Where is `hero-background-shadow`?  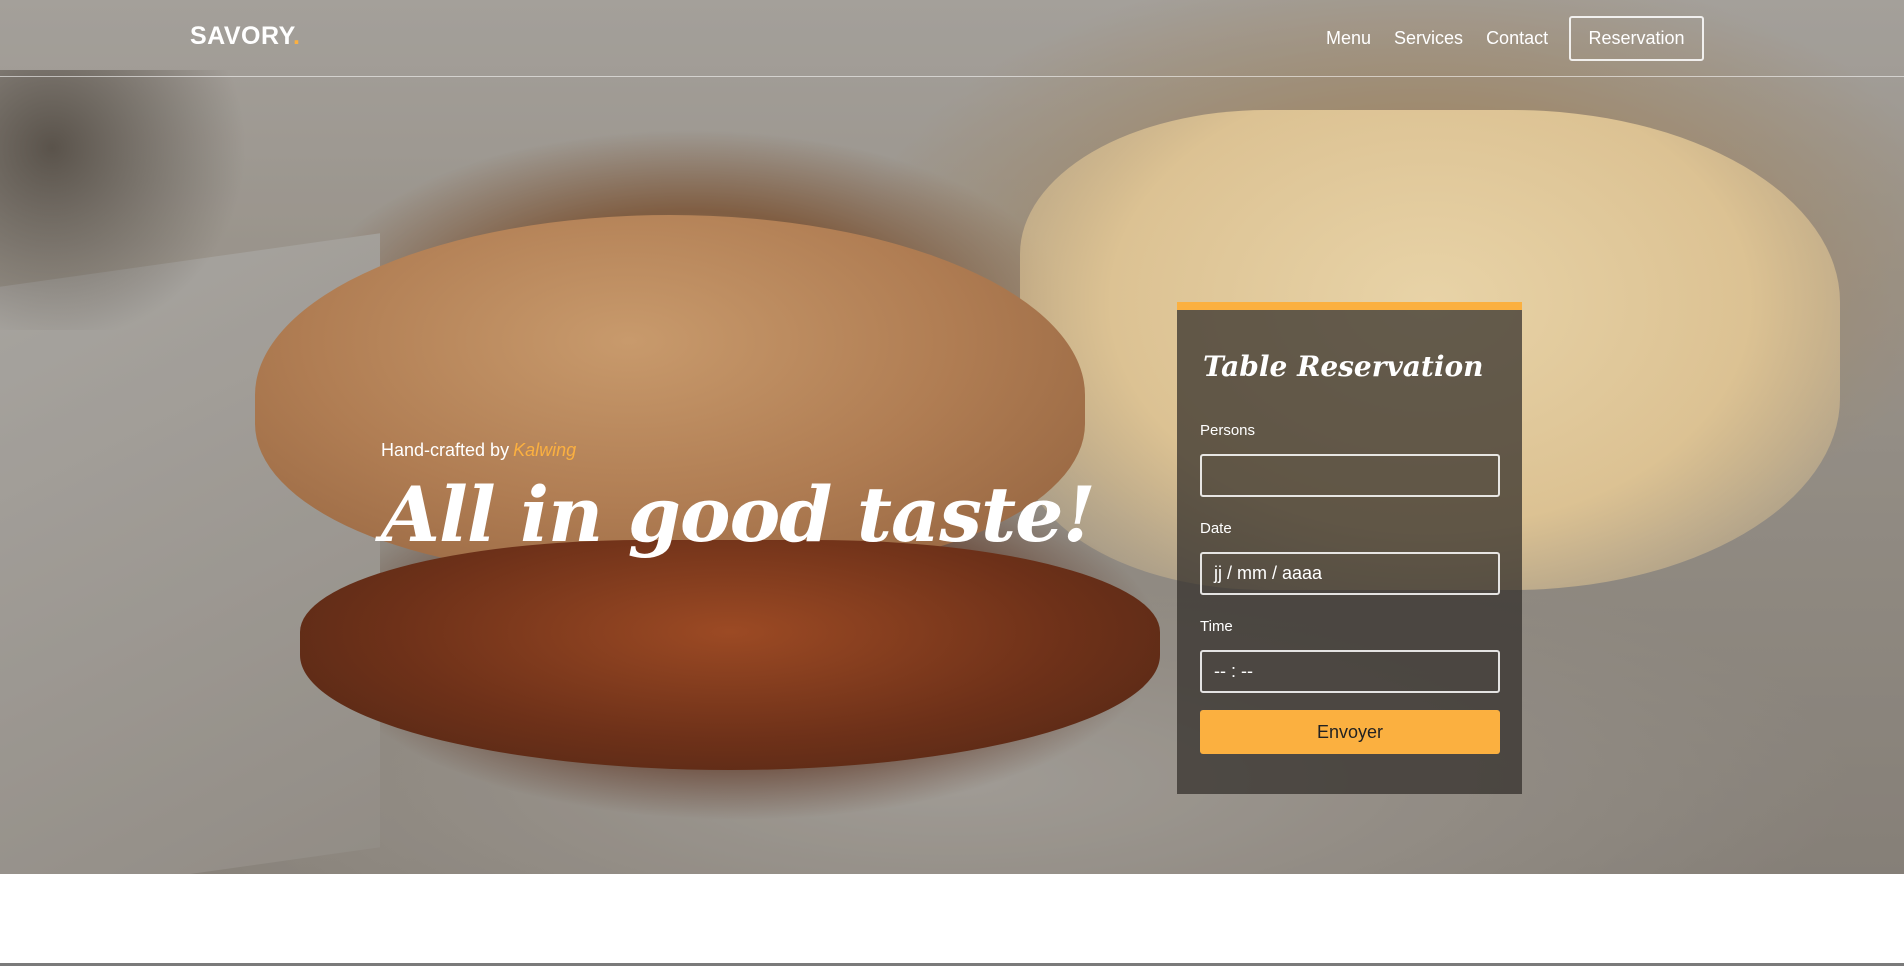
hero-background-shadow is located at coordinates (130, 200).